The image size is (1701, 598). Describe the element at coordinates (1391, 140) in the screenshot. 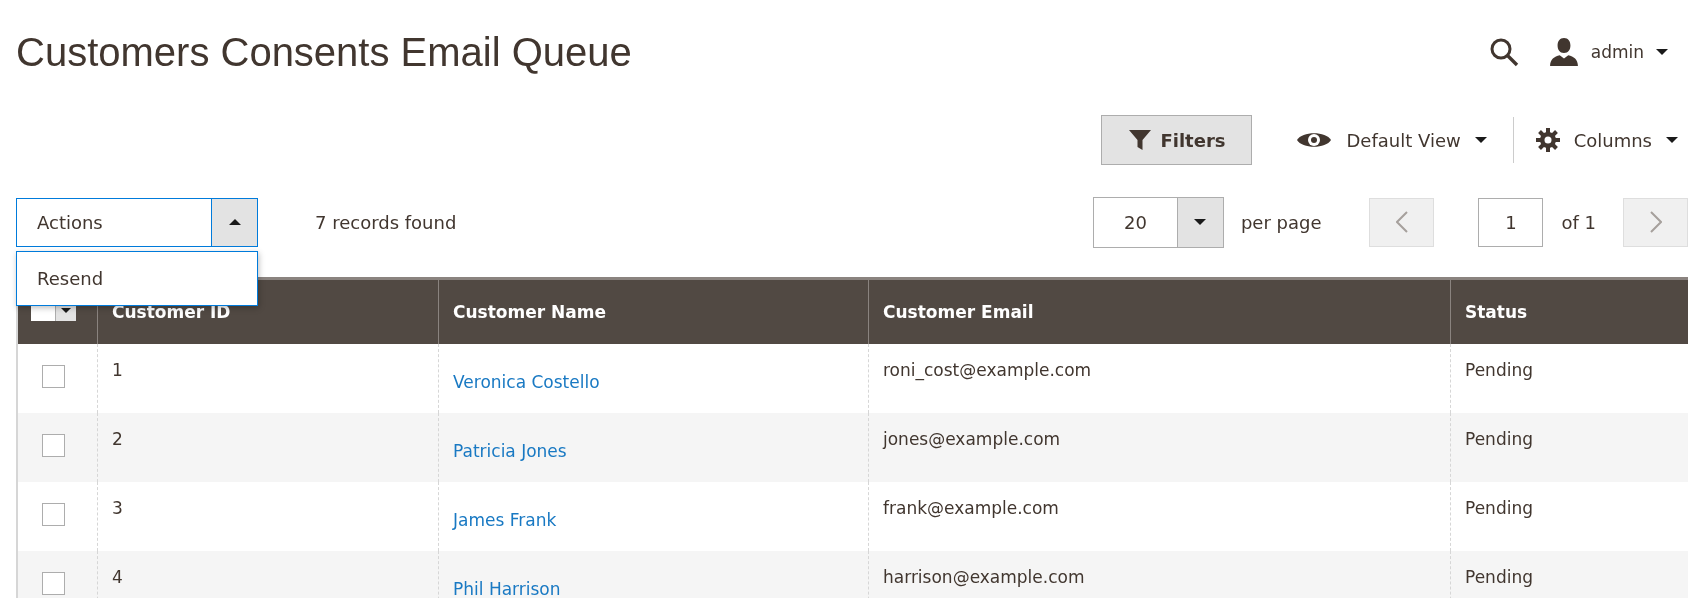

I see `view-dropdown: Default View` at that location.